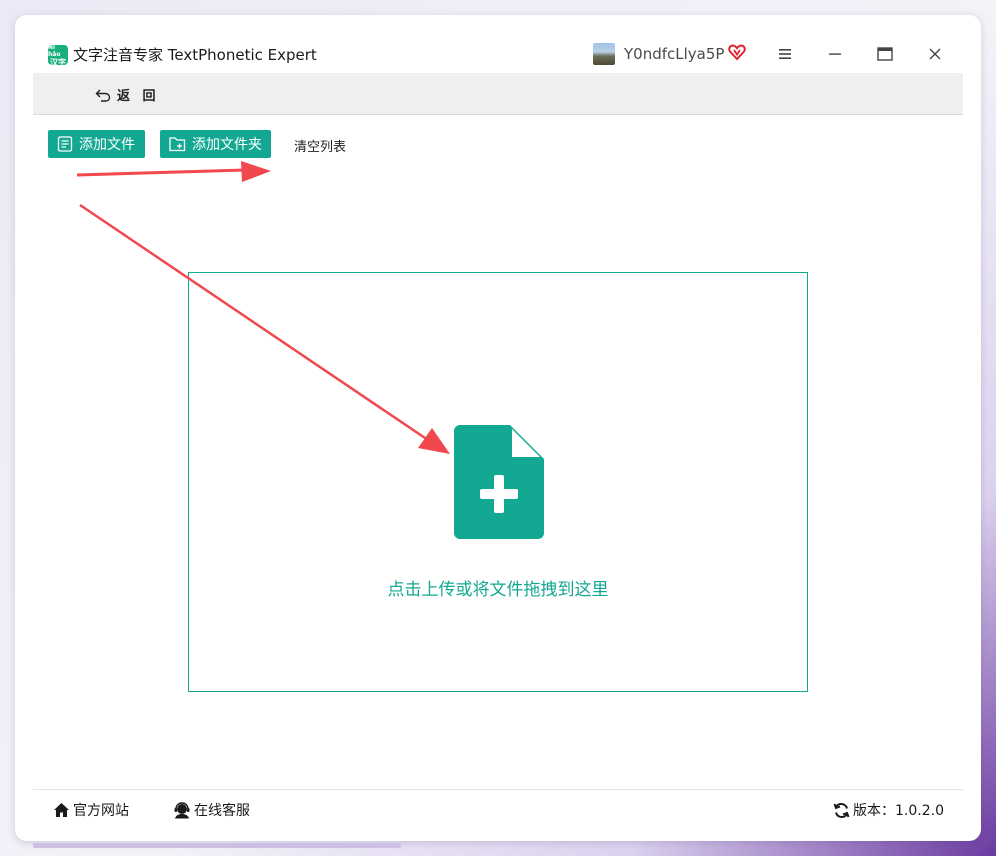 This screenshot has width=996, height=856. What do you see at coordinates (61, 810) in the screenshot?
I see `home-icon` at bounding box center [61, 810].